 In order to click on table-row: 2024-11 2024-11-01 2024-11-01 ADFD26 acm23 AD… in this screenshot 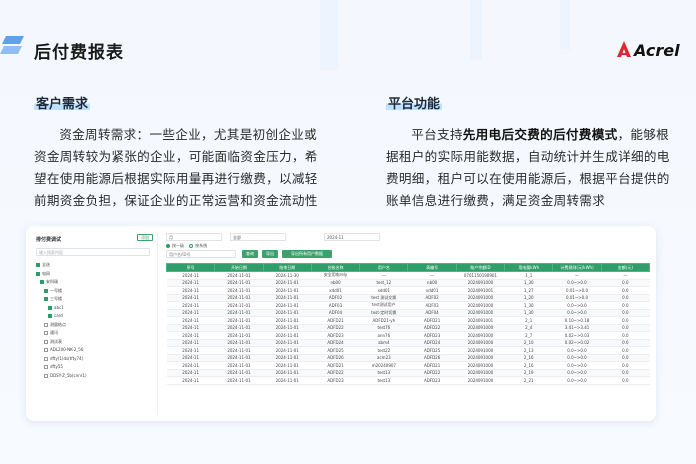, I will do `click(408, 358)`.